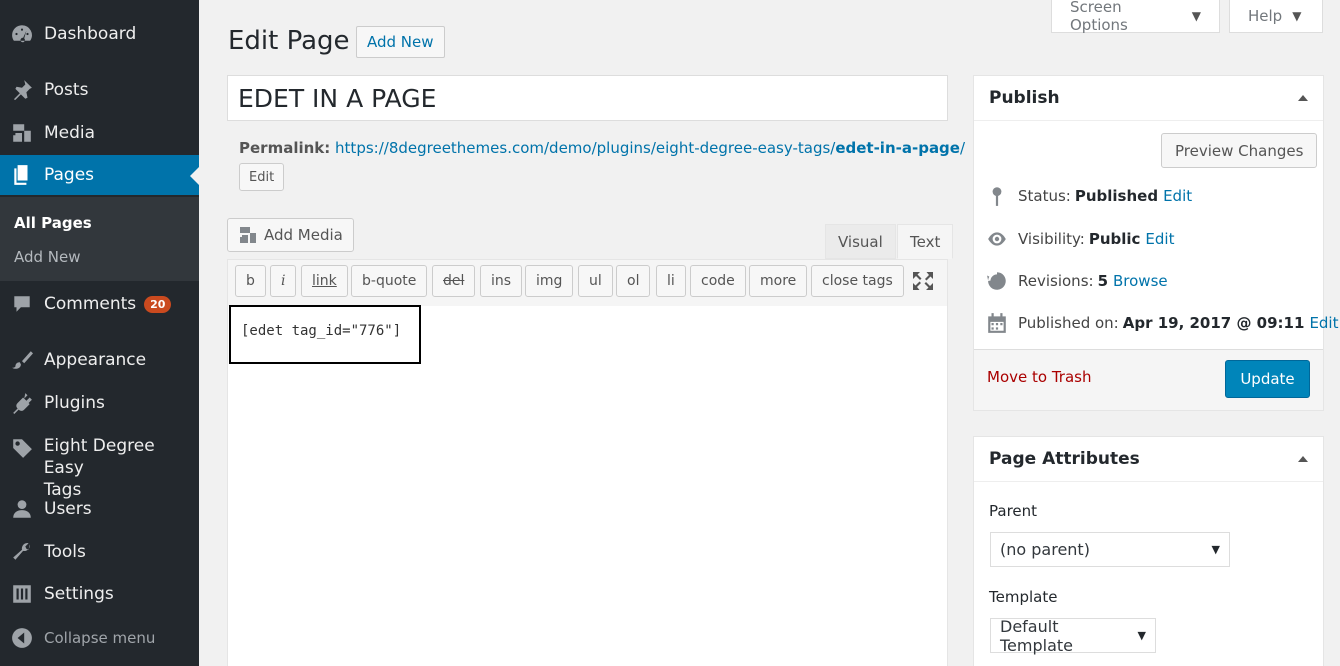 The height and width of the screenshot is (666, 1340). What do you see at coordinates (1102, 281) in the screenshot?
I see `revisions-value: 5` at bounding box center [1102, 281].